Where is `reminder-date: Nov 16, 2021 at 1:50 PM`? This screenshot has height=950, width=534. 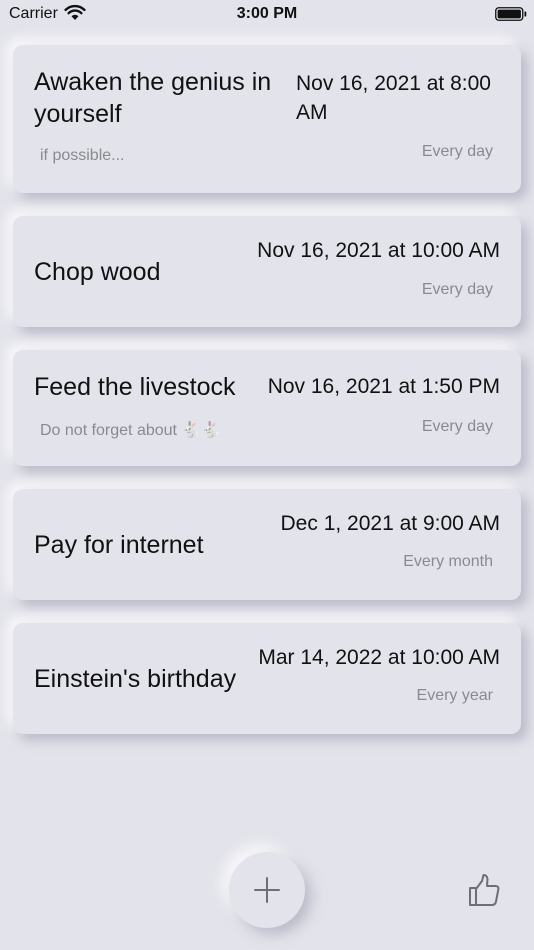
reminder-date: Nov 16, 2021 at 1:50 PM is located at coordinates (383, 386).